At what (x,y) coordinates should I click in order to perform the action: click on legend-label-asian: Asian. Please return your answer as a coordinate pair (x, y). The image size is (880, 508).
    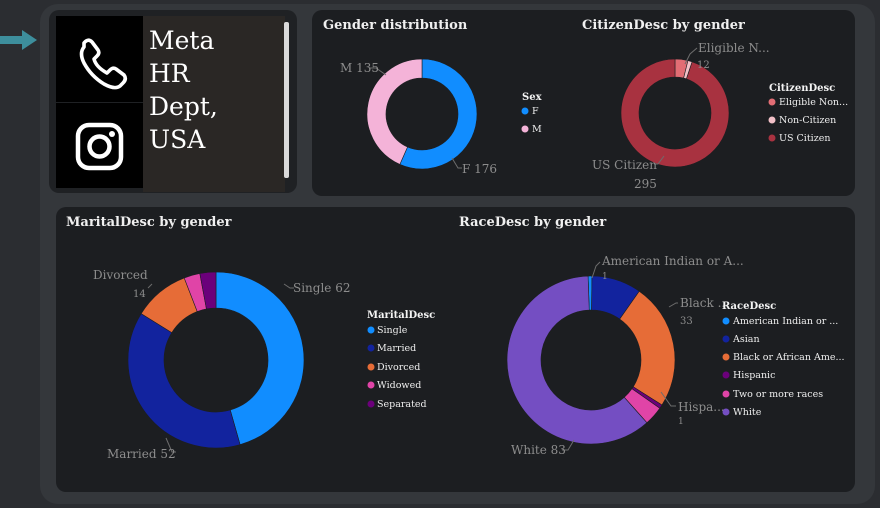
    Looking at the image, I should click on (746, 339).